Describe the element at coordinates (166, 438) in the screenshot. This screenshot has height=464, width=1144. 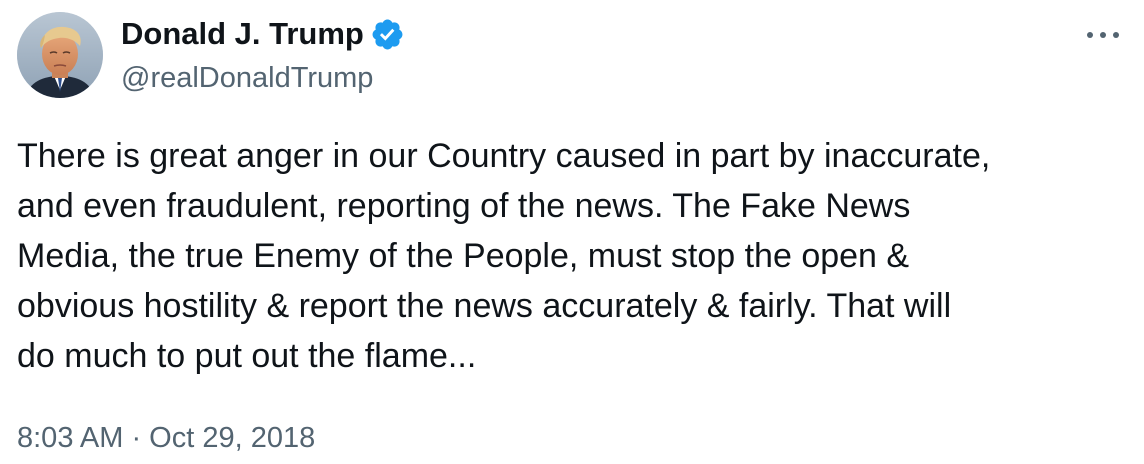
I see `tweet-timestamp: 8:03 AM · Oct 29, 2018` at that location.